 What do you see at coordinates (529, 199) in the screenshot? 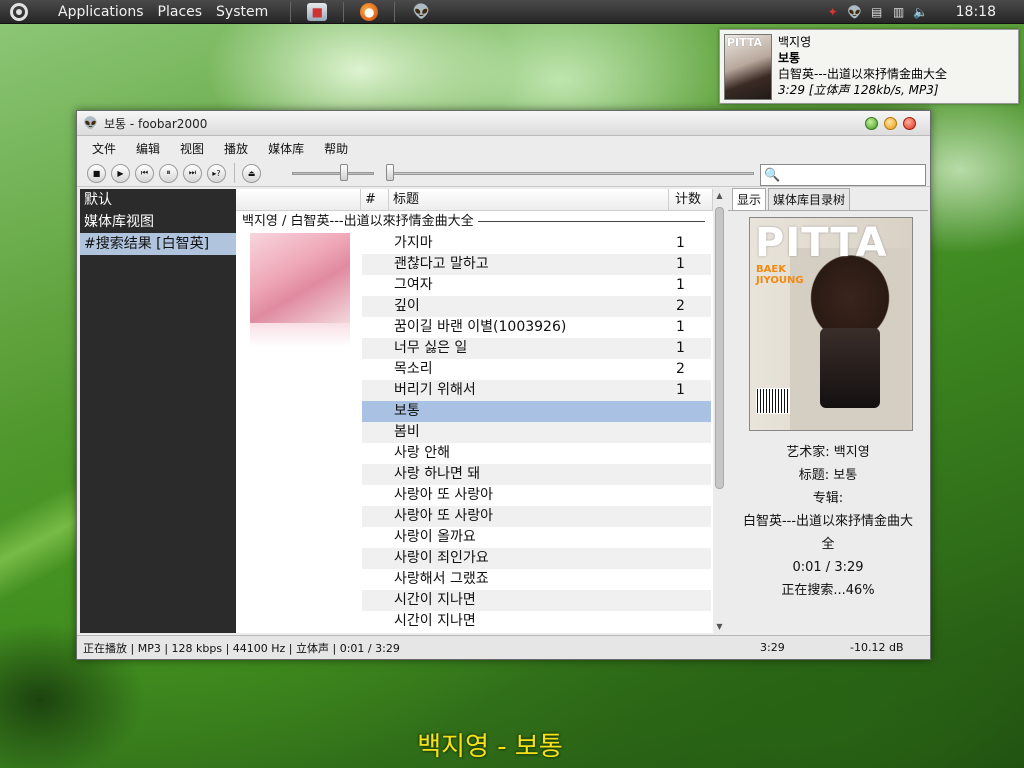
I see `column-header-title: 标题` at bounding box center [529, 199].